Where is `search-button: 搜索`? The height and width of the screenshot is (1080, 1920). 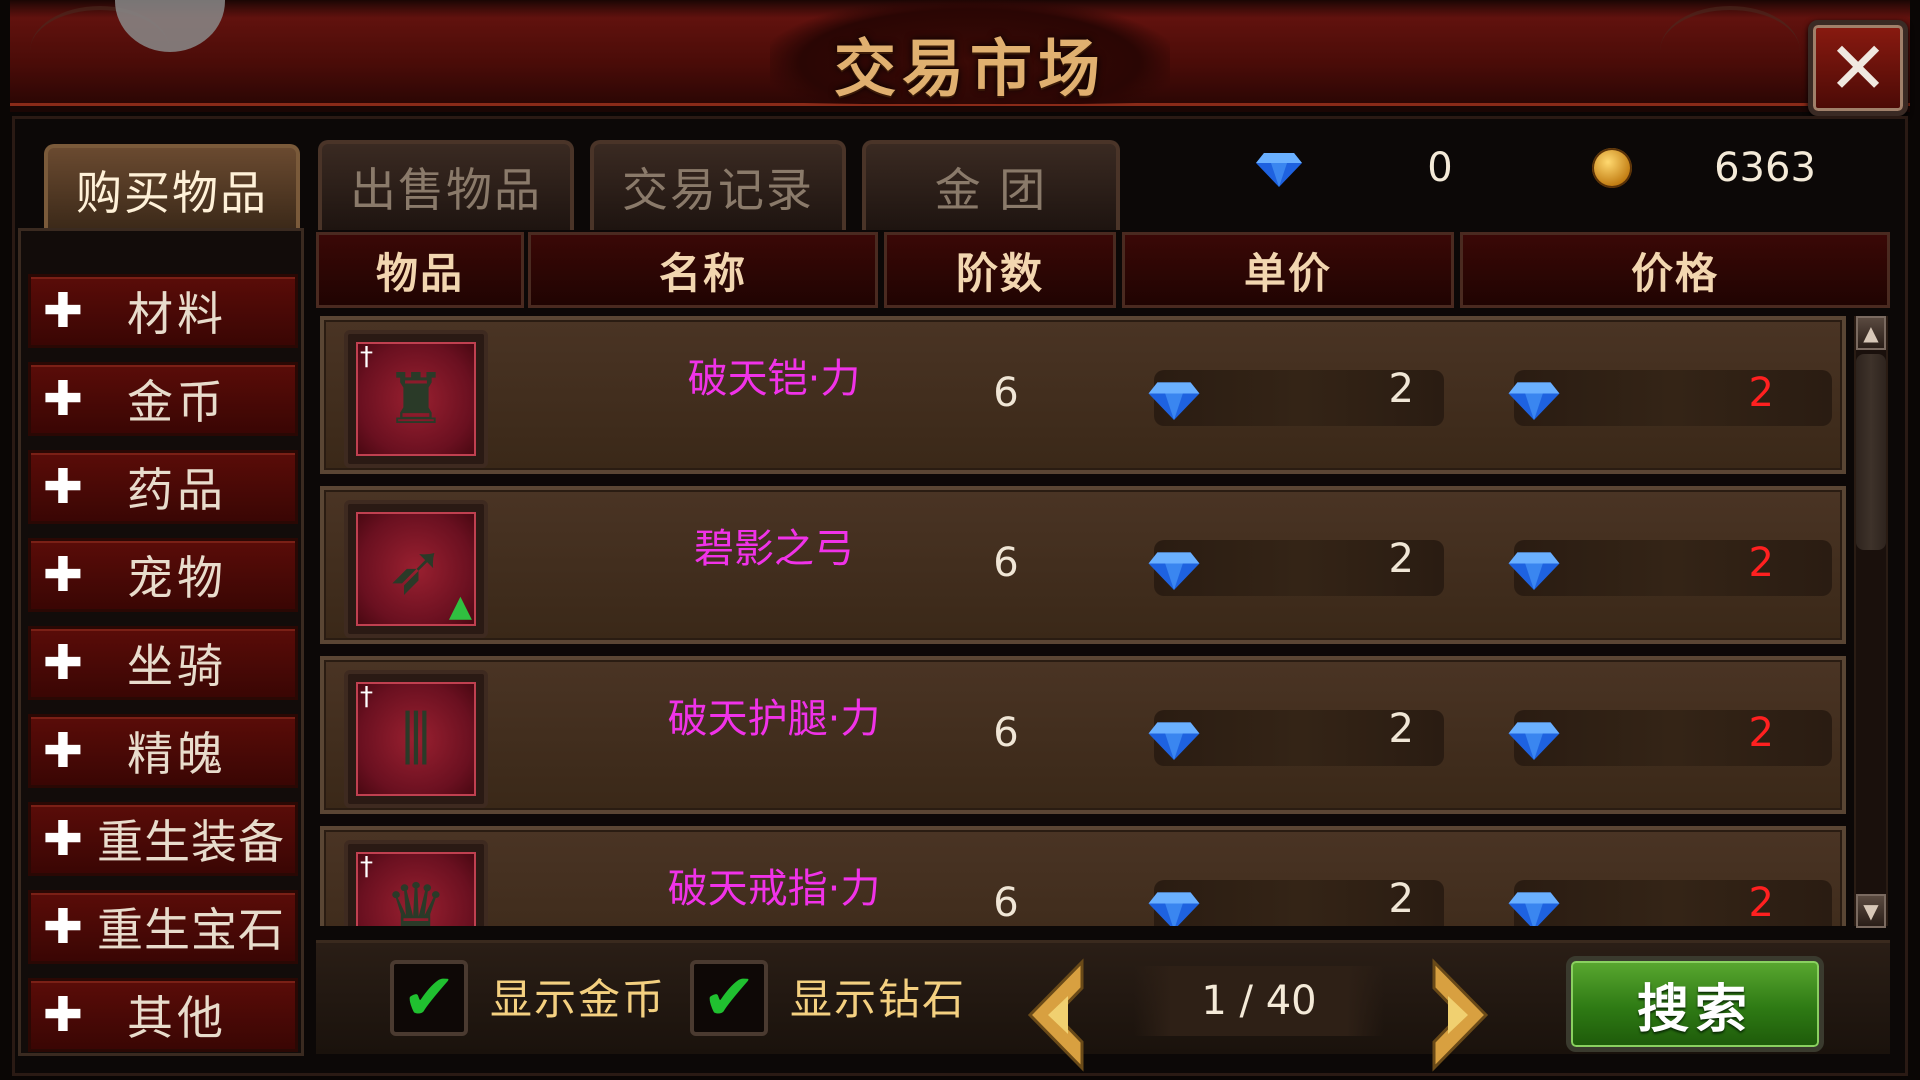
search-button: 搜索 is located at coordinates (1695, 1004).